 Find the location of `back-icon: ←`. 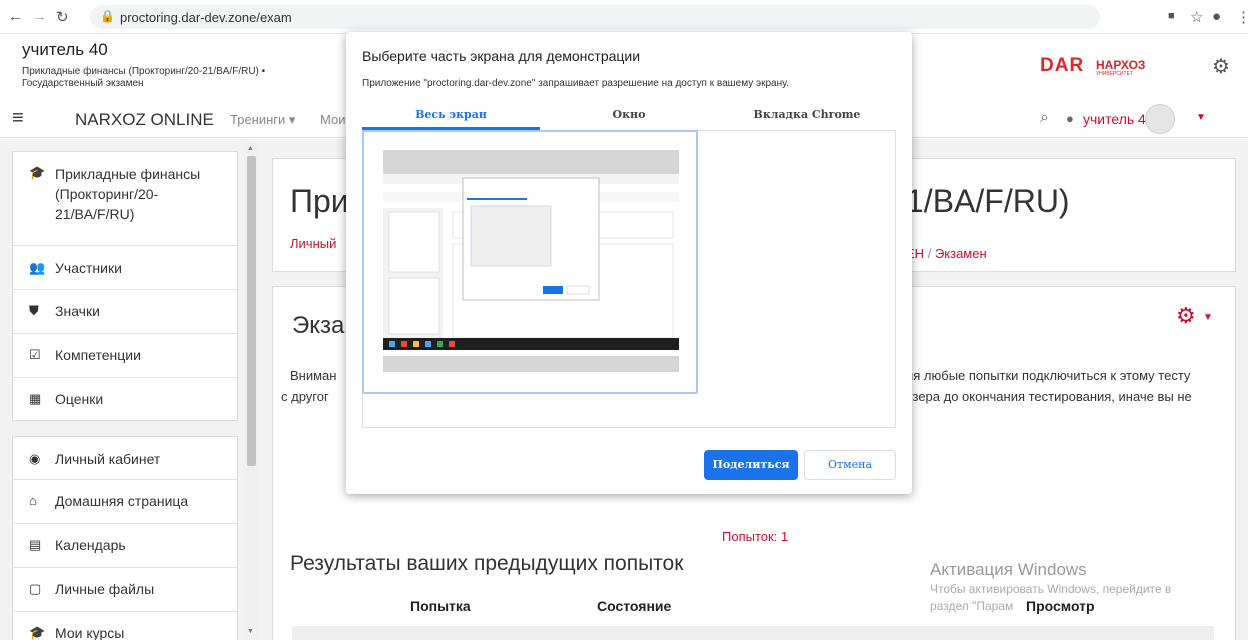

back-icon: ← is located at coordinates (15, 16).